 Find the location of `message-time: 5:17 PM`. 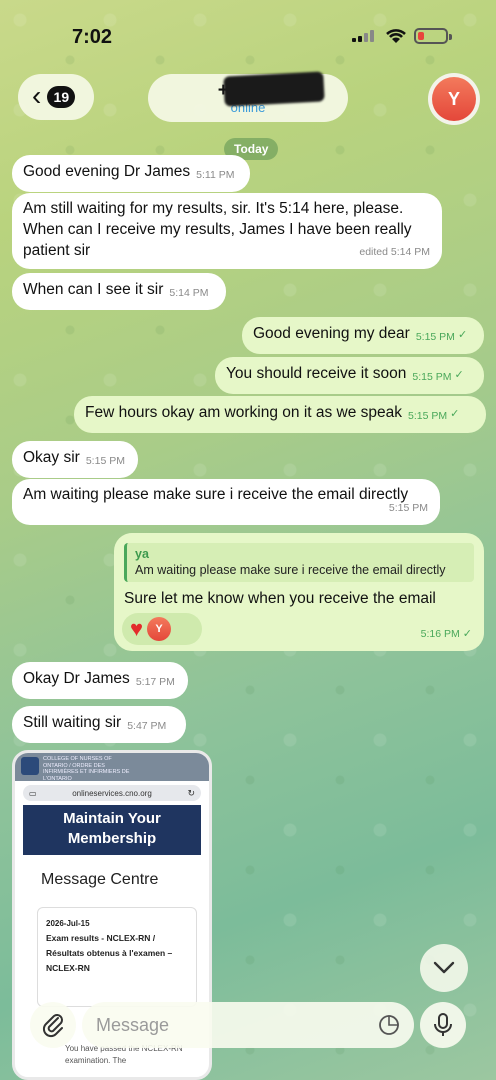

message-time: 5:17 PM is located at coordinates (155, 682).